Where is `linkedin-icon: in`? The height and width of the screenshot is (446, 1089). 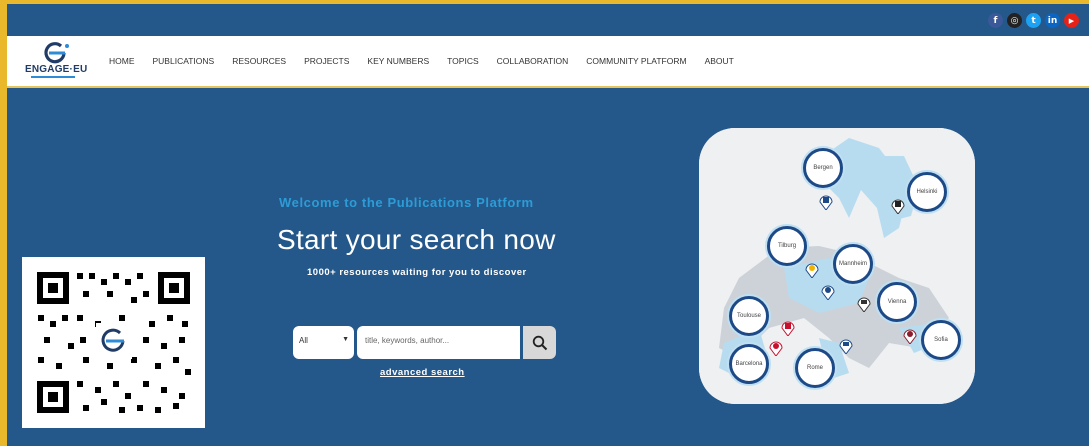 linkedin-icon: in is located at coordinates (1052, 20).